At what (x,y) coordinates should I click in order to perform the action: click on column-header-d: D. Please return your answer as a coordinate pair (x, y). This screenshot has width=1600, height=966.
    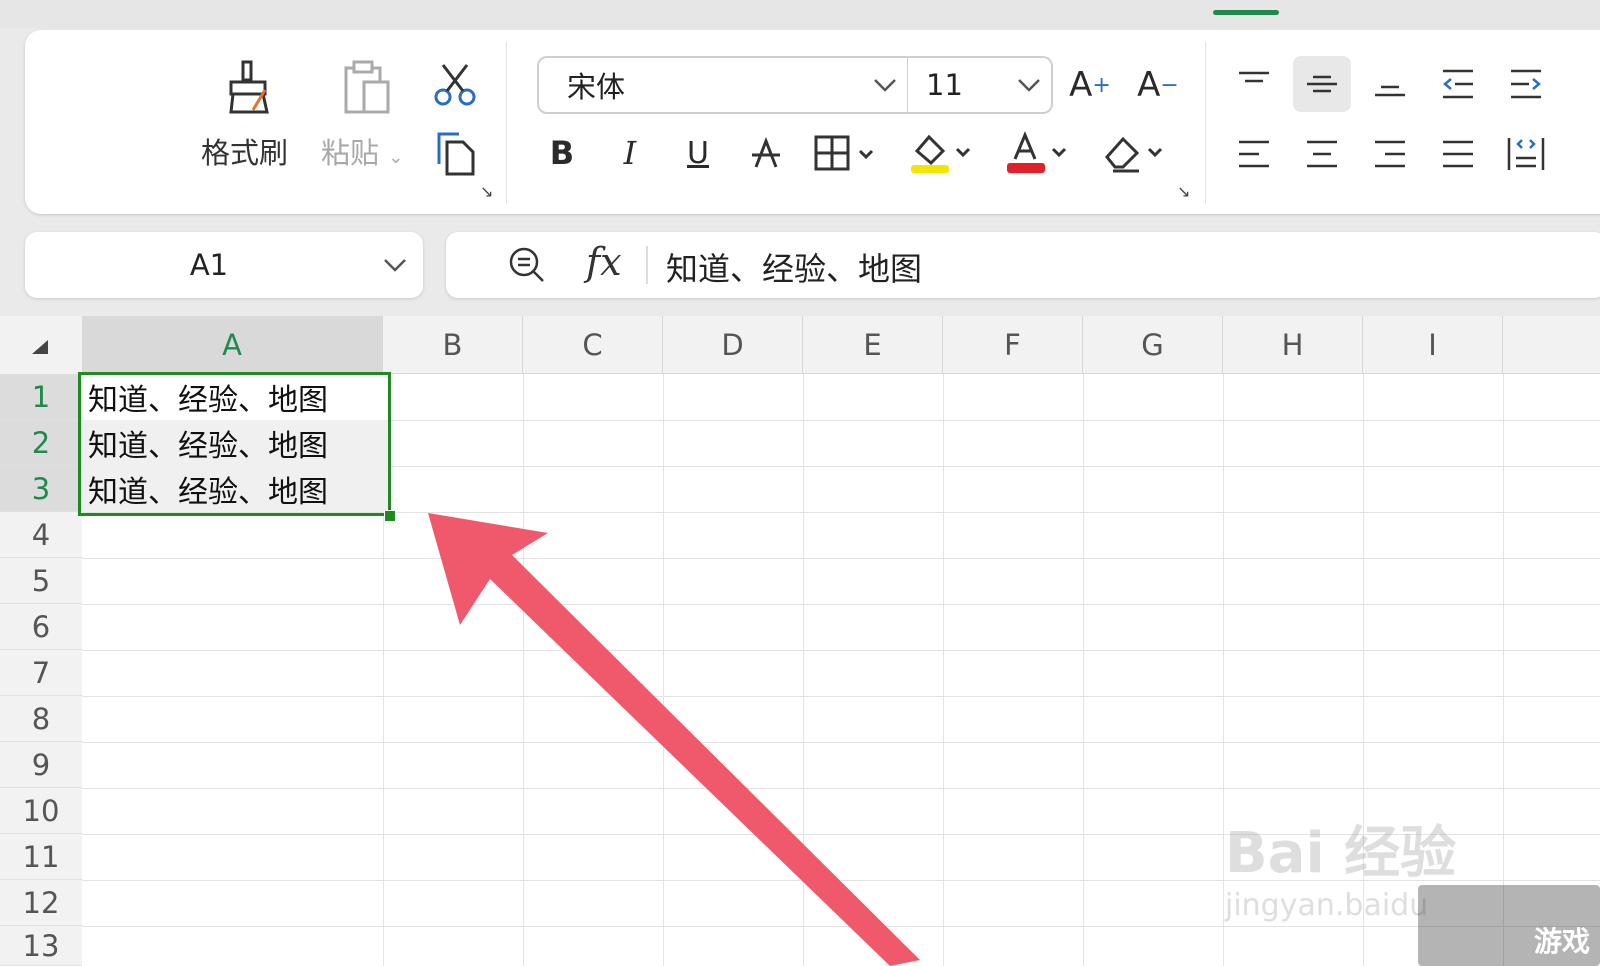
    Looking at the image, I should click on (733, 345).